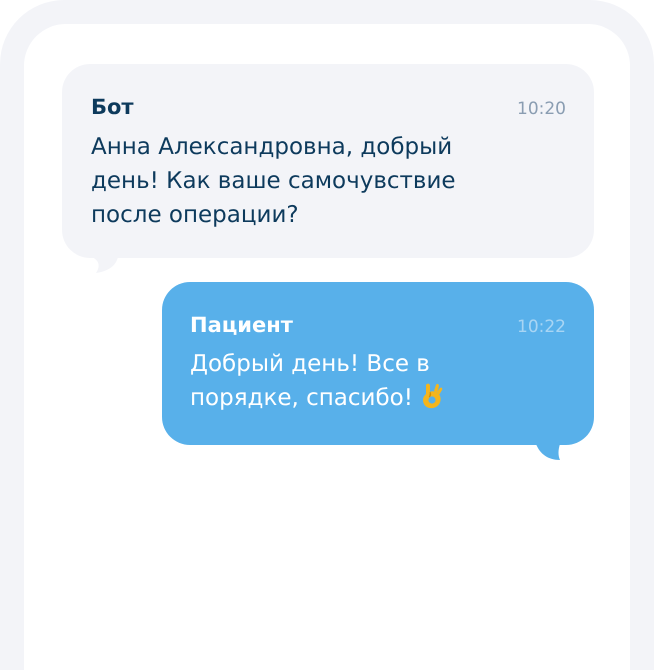 Image resolution: width=654 pixels, height=670 pixels. I want to click on message-text: Добрый день! Все в порядке, спасибо!, so click(310, 381).